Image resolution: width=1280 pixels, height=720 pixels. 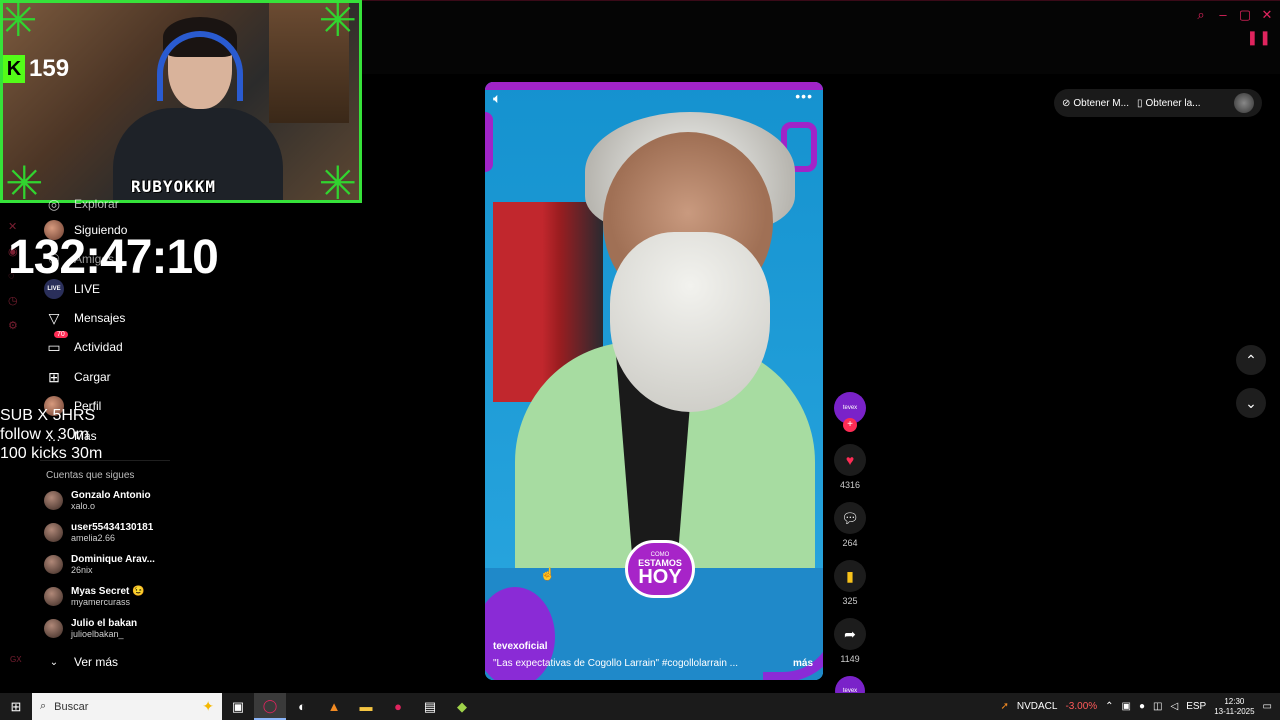 I want to click on followed-account: Myas Secret 😉 myamercurass, so click(x=94, y=596).